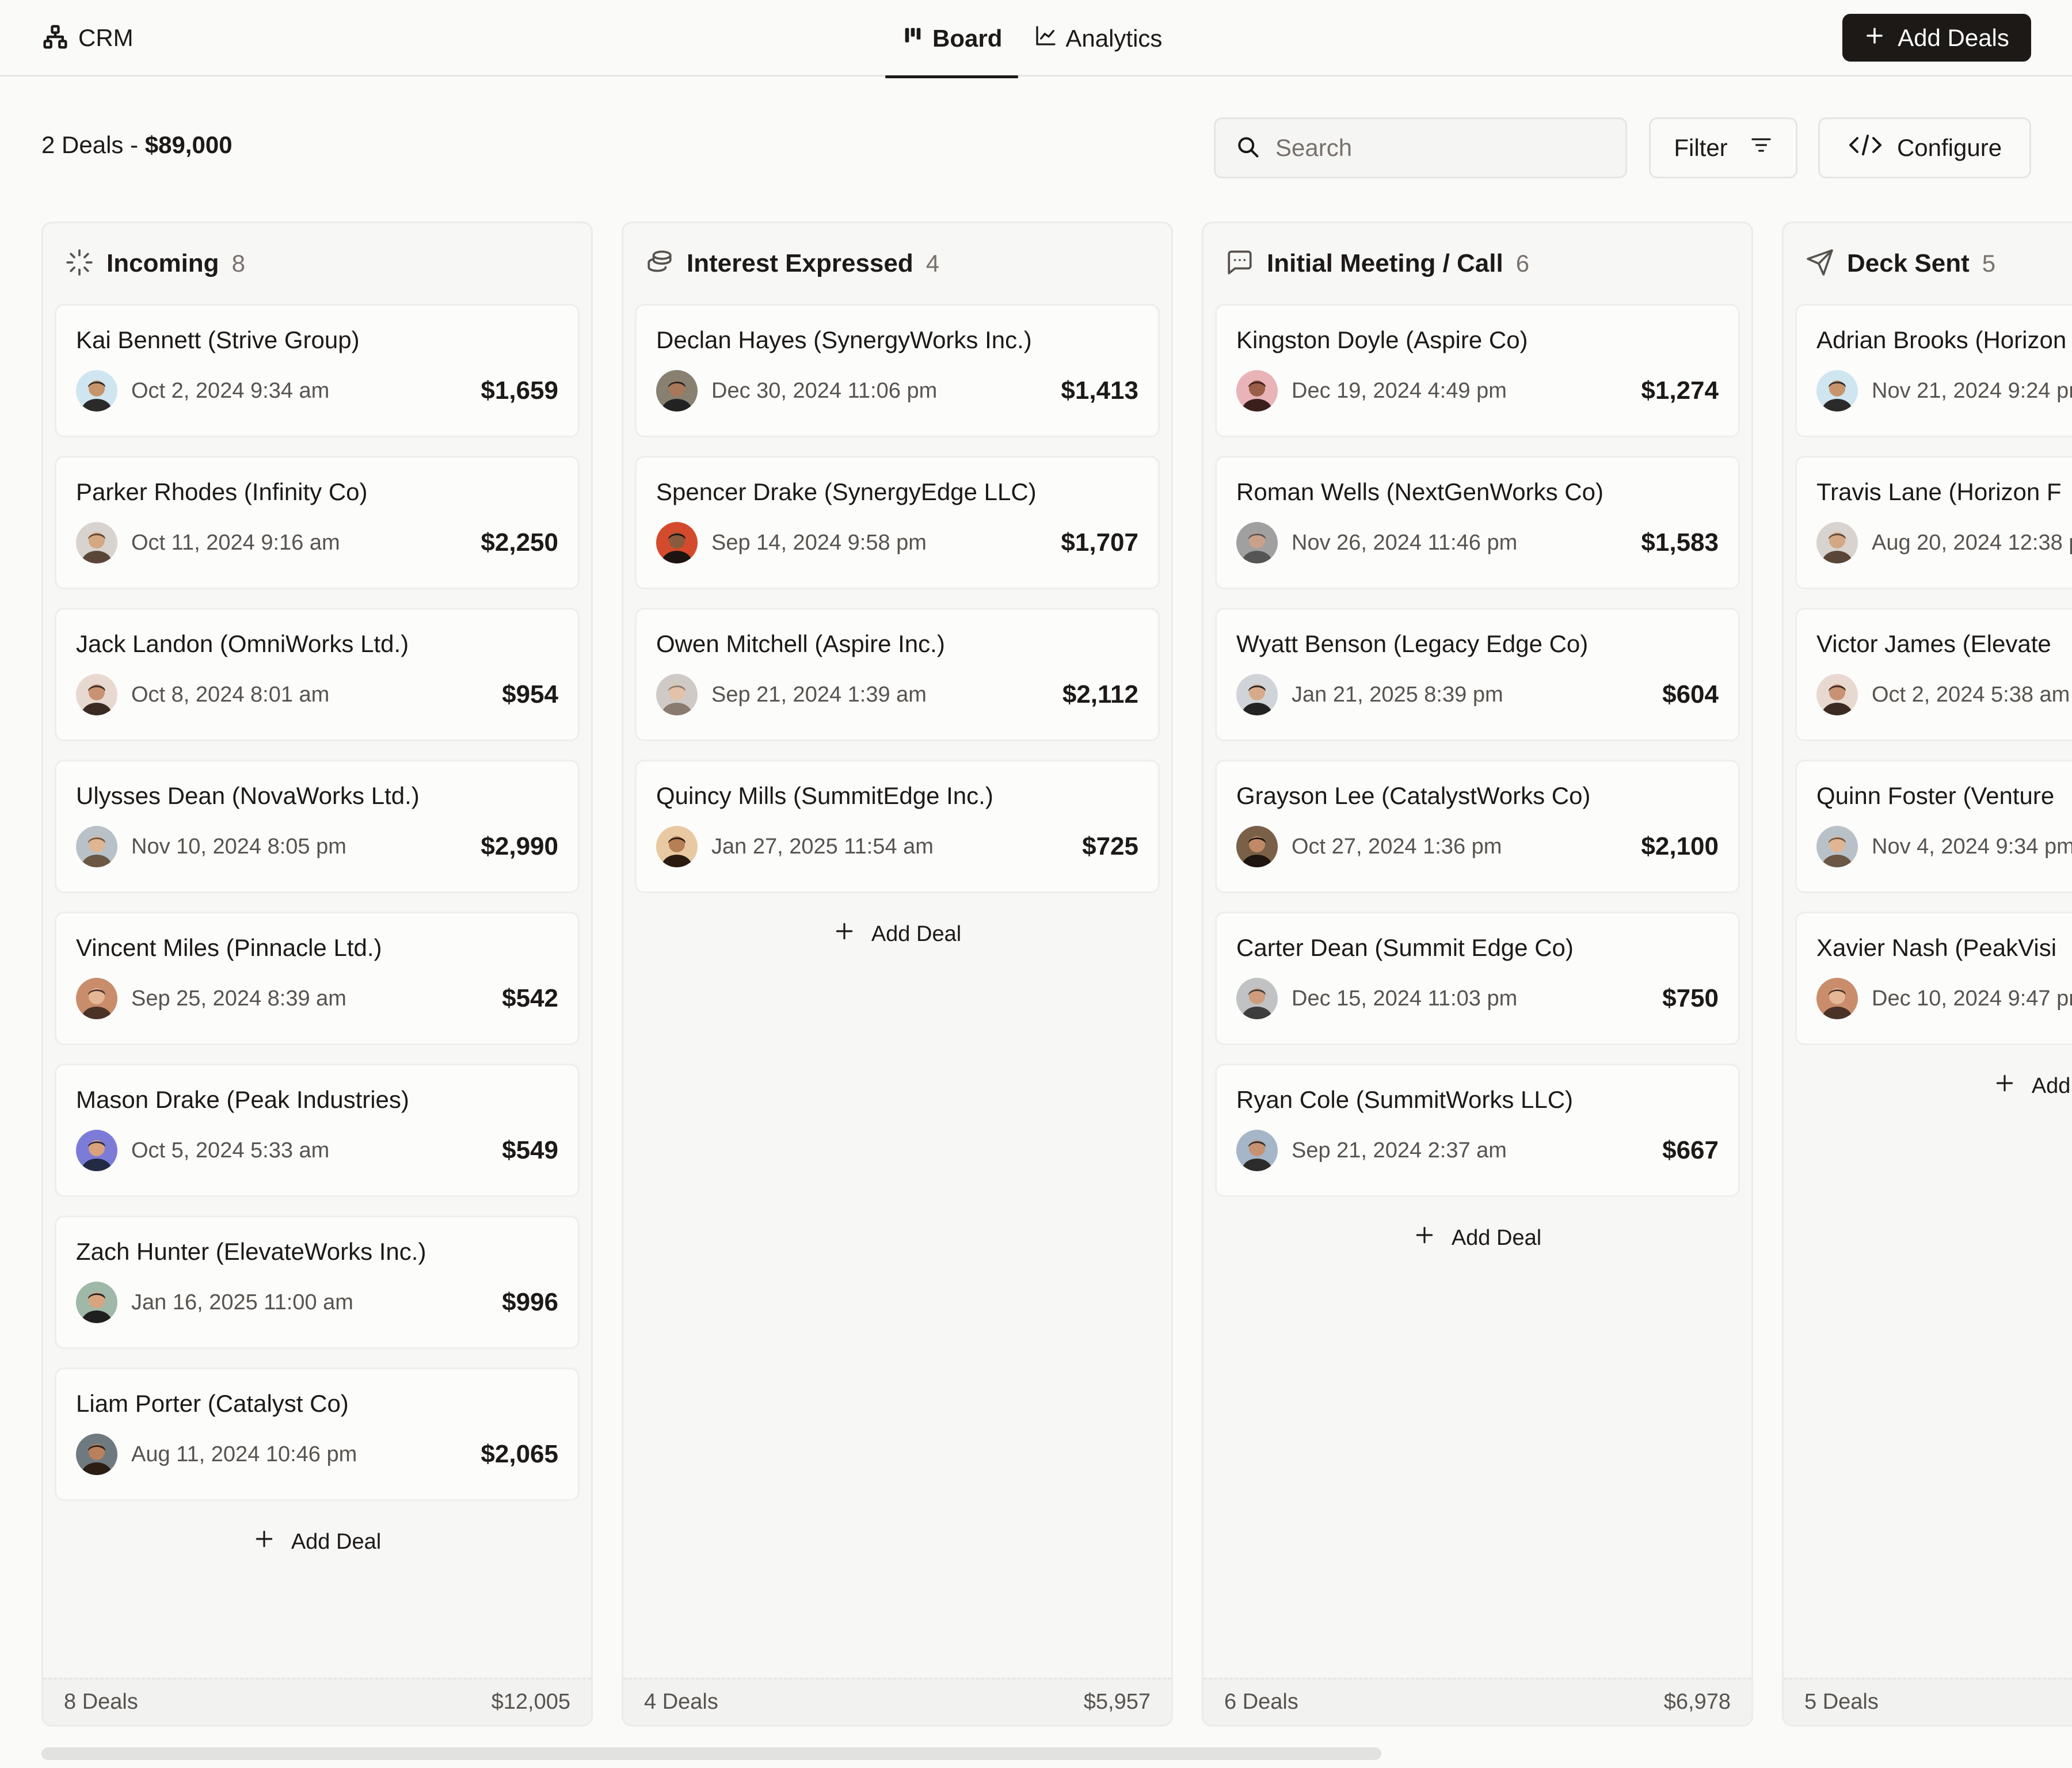 The width and height of the screenshot is (2072, 1768). Describe the element at coordinates (1866, 148) in the screenshot. I see `code-icon` at that location.